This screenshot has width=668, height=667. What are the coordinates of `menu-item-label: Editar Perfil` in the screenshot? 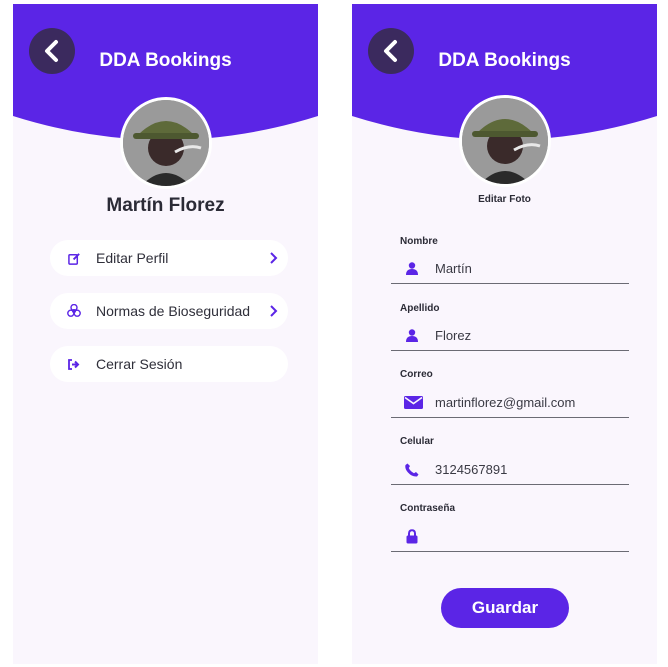 It's located at (132, 258).